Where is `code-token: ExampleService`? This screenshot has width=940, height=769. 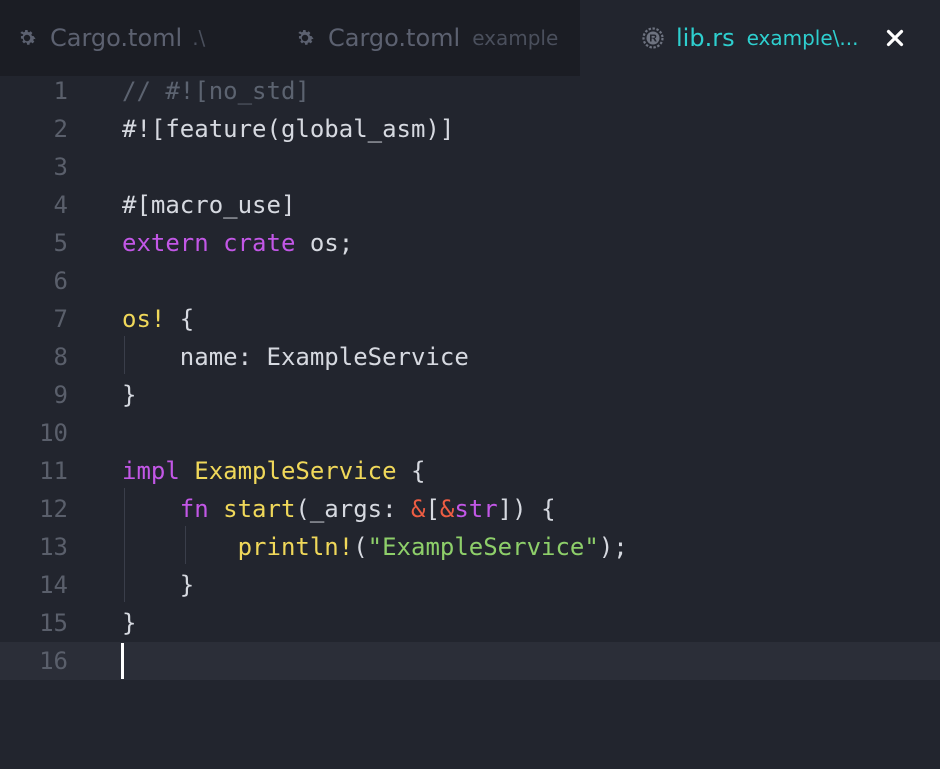
code-token: ExampleService is located at coordinates (295, 471).